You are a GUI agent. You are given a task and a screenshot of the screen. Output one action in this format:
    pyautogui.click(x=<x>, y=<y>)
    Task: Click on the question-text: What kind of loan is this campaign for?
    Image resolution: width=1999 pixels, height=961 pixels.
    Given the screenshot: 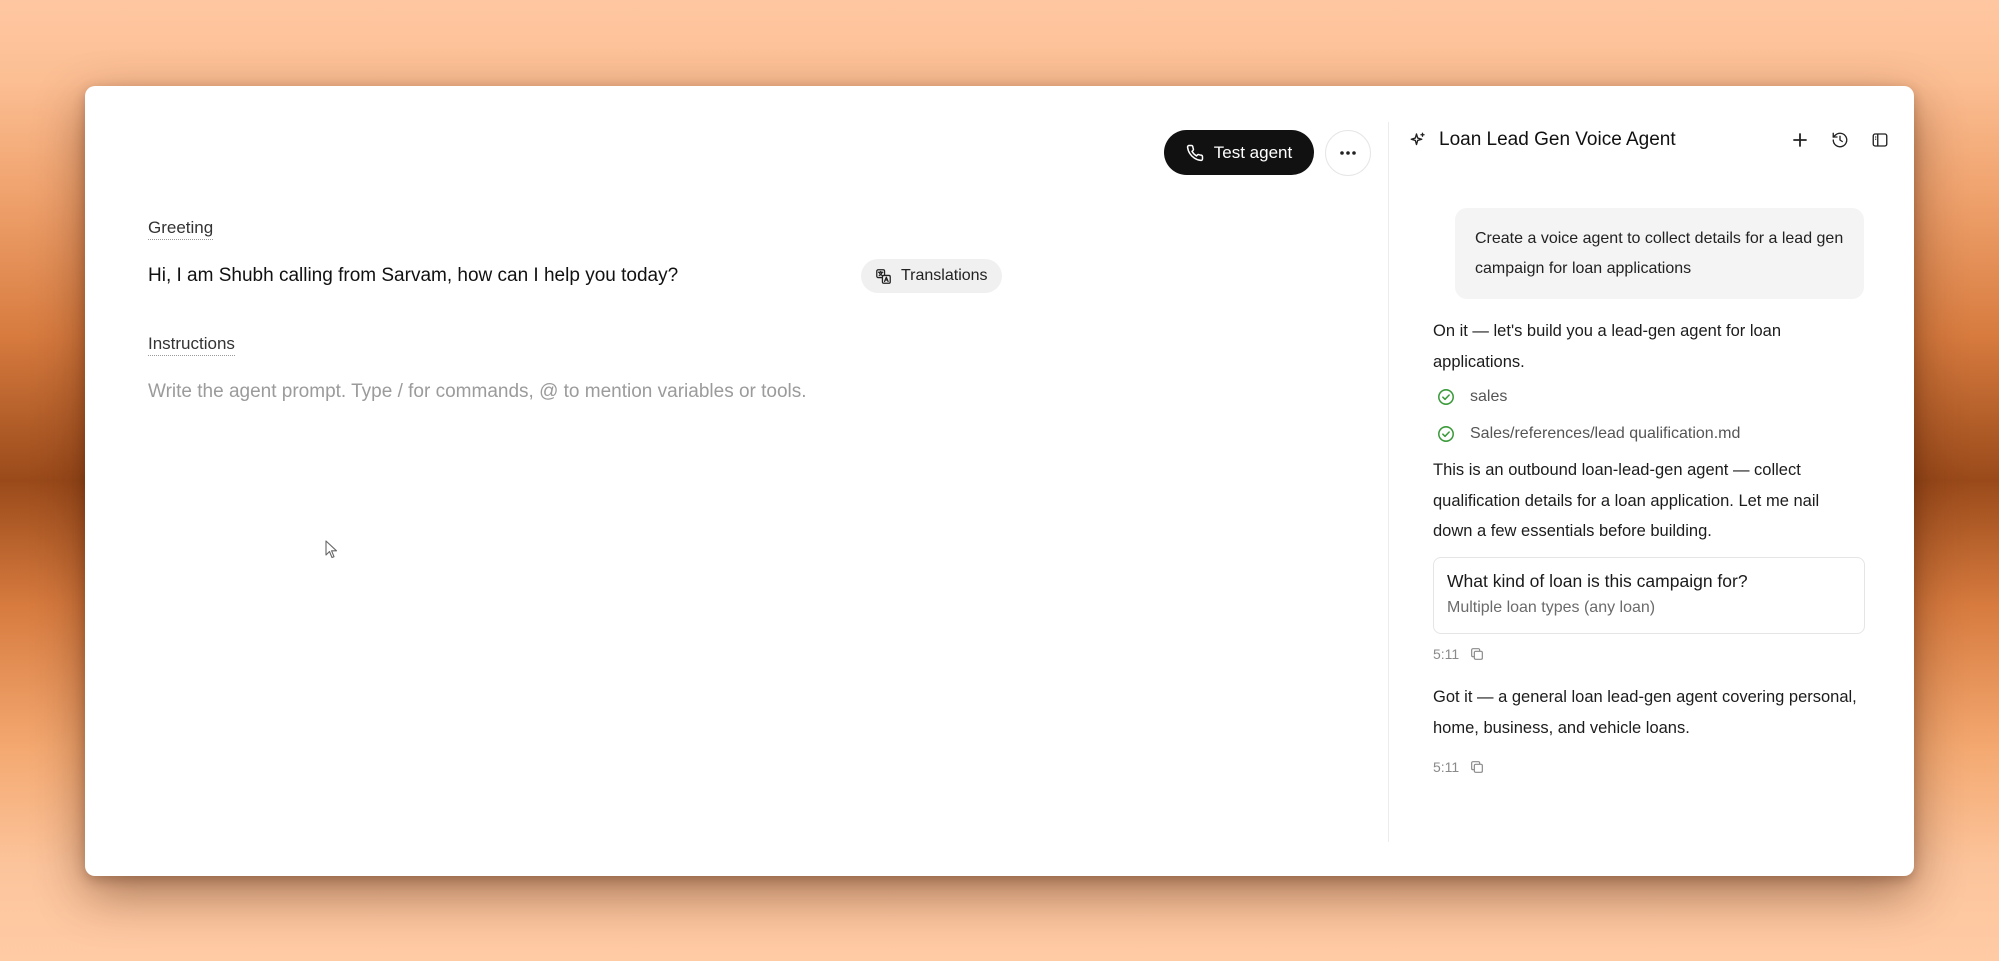 What is the action you would take?
    pyautogui.click(x=1597, y=581)
    